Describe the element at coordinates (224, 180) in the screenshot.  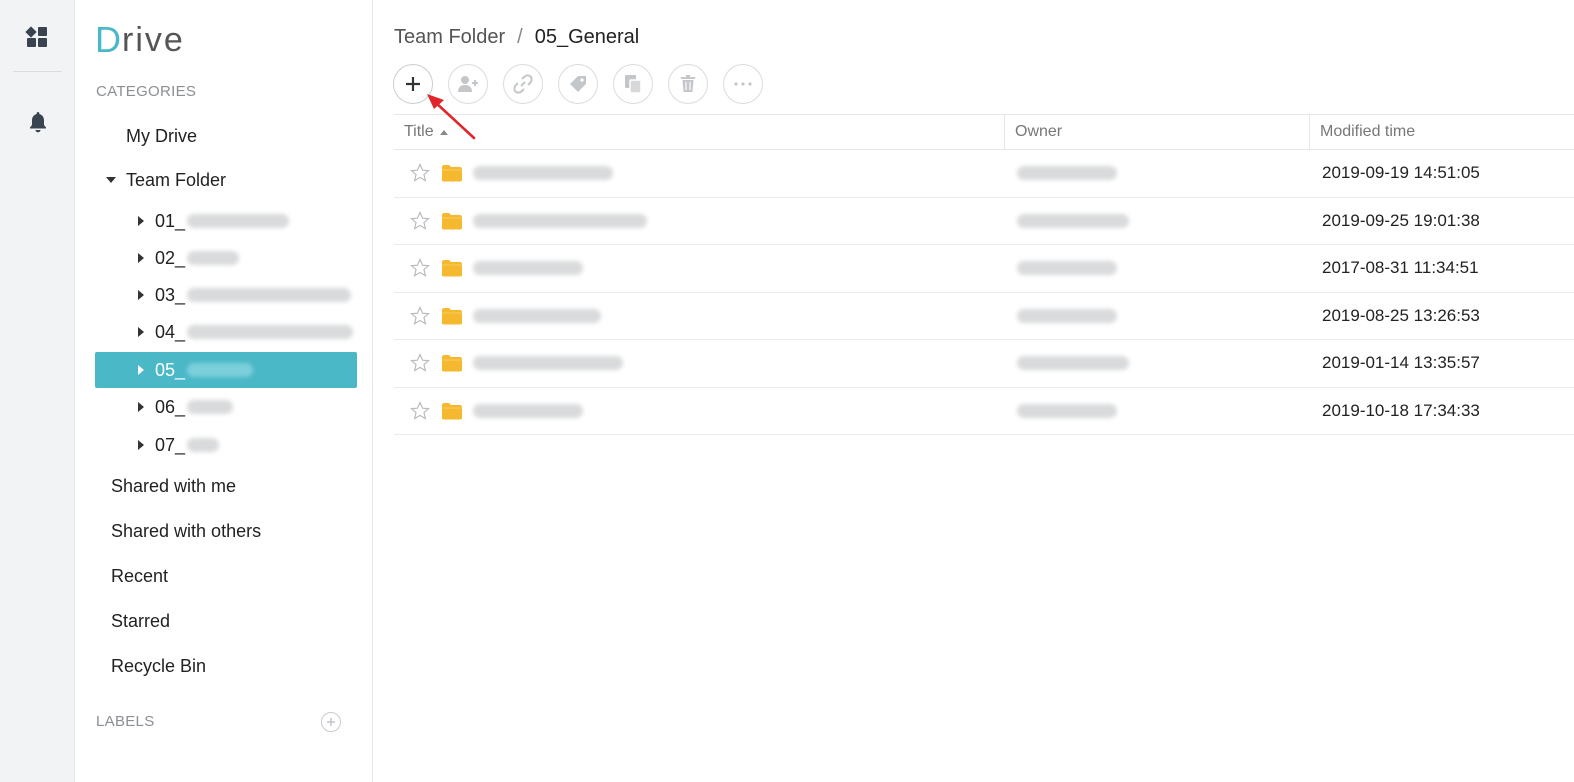
I see `sidebar-item-team-folder: Team Folder` at that location.